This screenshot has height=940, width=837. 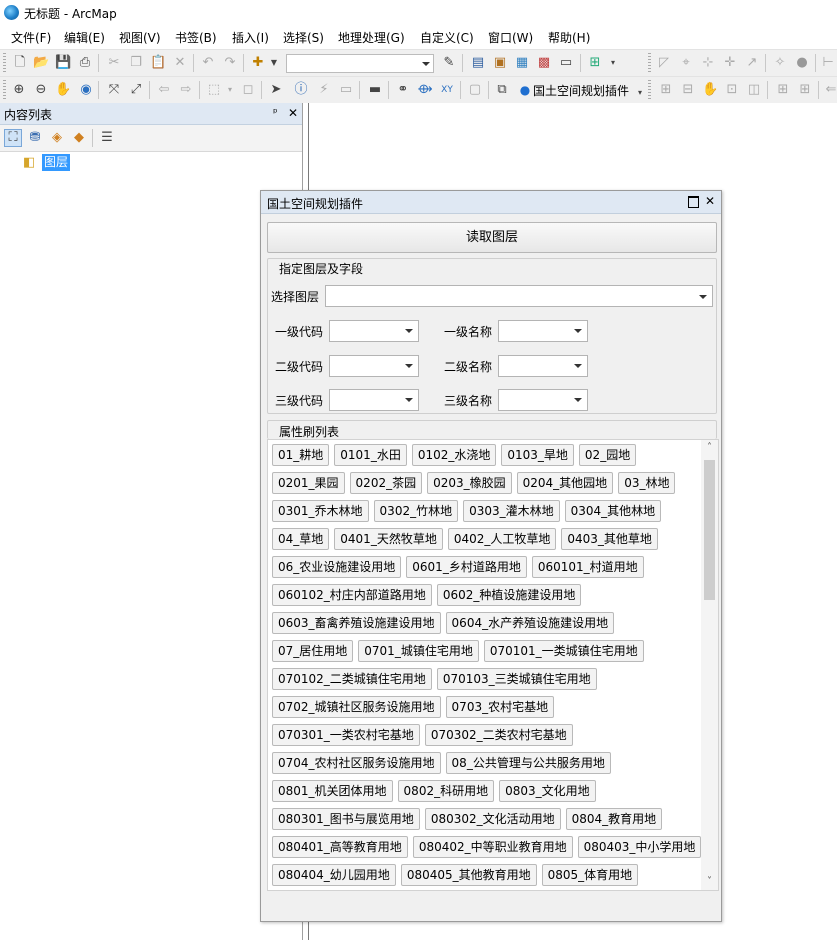 I want to click on snap-icon: ⊹, so click(x=708, y=63).